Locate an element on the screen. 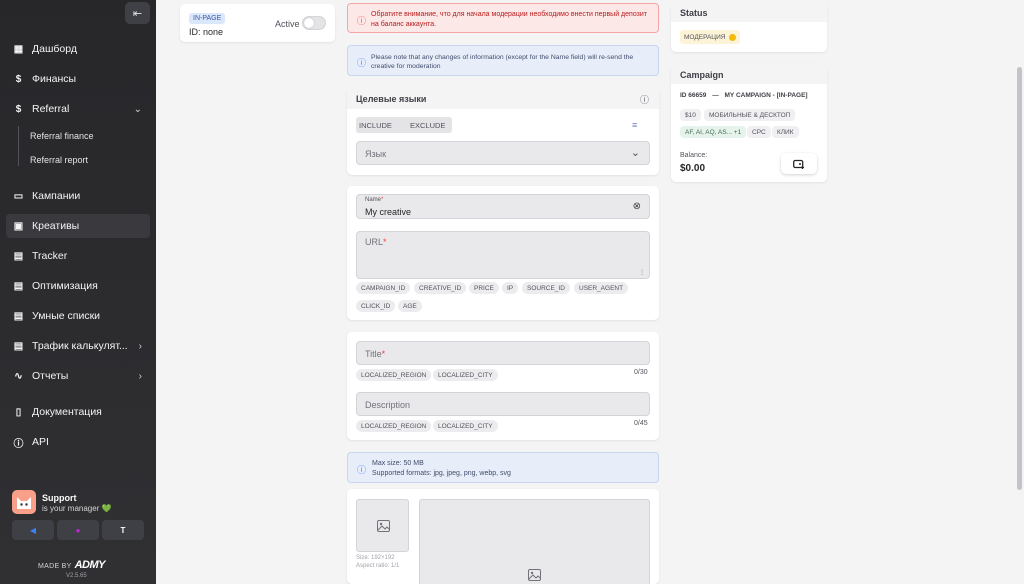 The width and height of the screenshot is (1024, 584). title-counter: 0/30 is located at coordinates (641, 372).